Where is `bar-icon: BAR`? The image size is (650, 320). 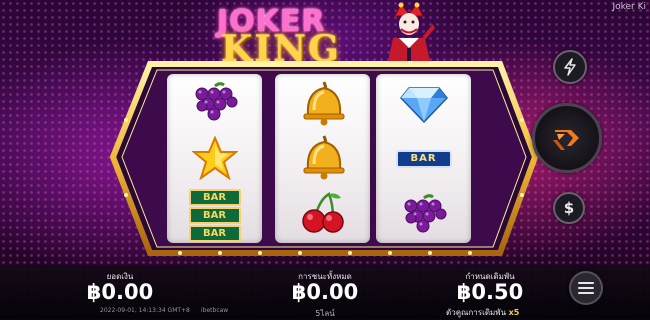 bar-icon: BAR is located at coordinates (423, 159).